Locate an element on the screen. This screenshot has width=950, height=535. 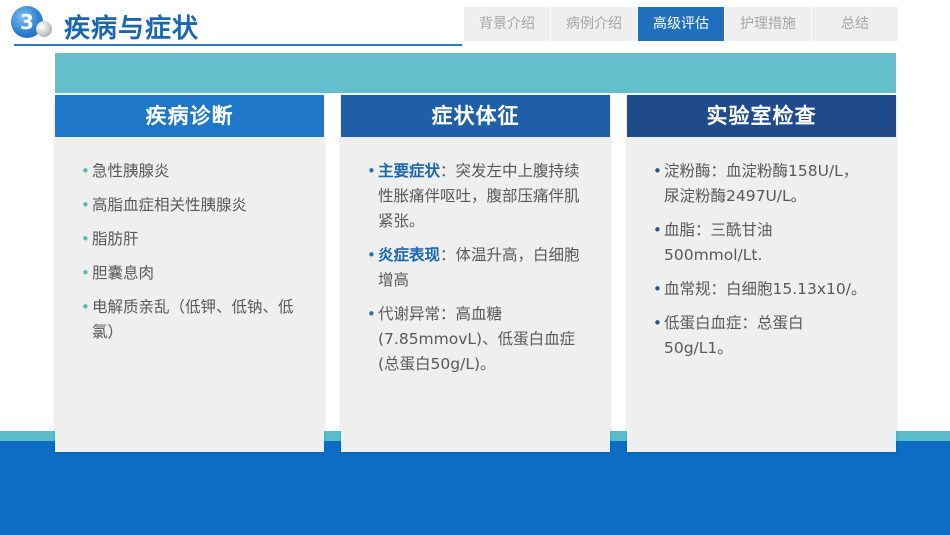
list-item: • 胆囊息肉 is located at coordinates (189, 273).